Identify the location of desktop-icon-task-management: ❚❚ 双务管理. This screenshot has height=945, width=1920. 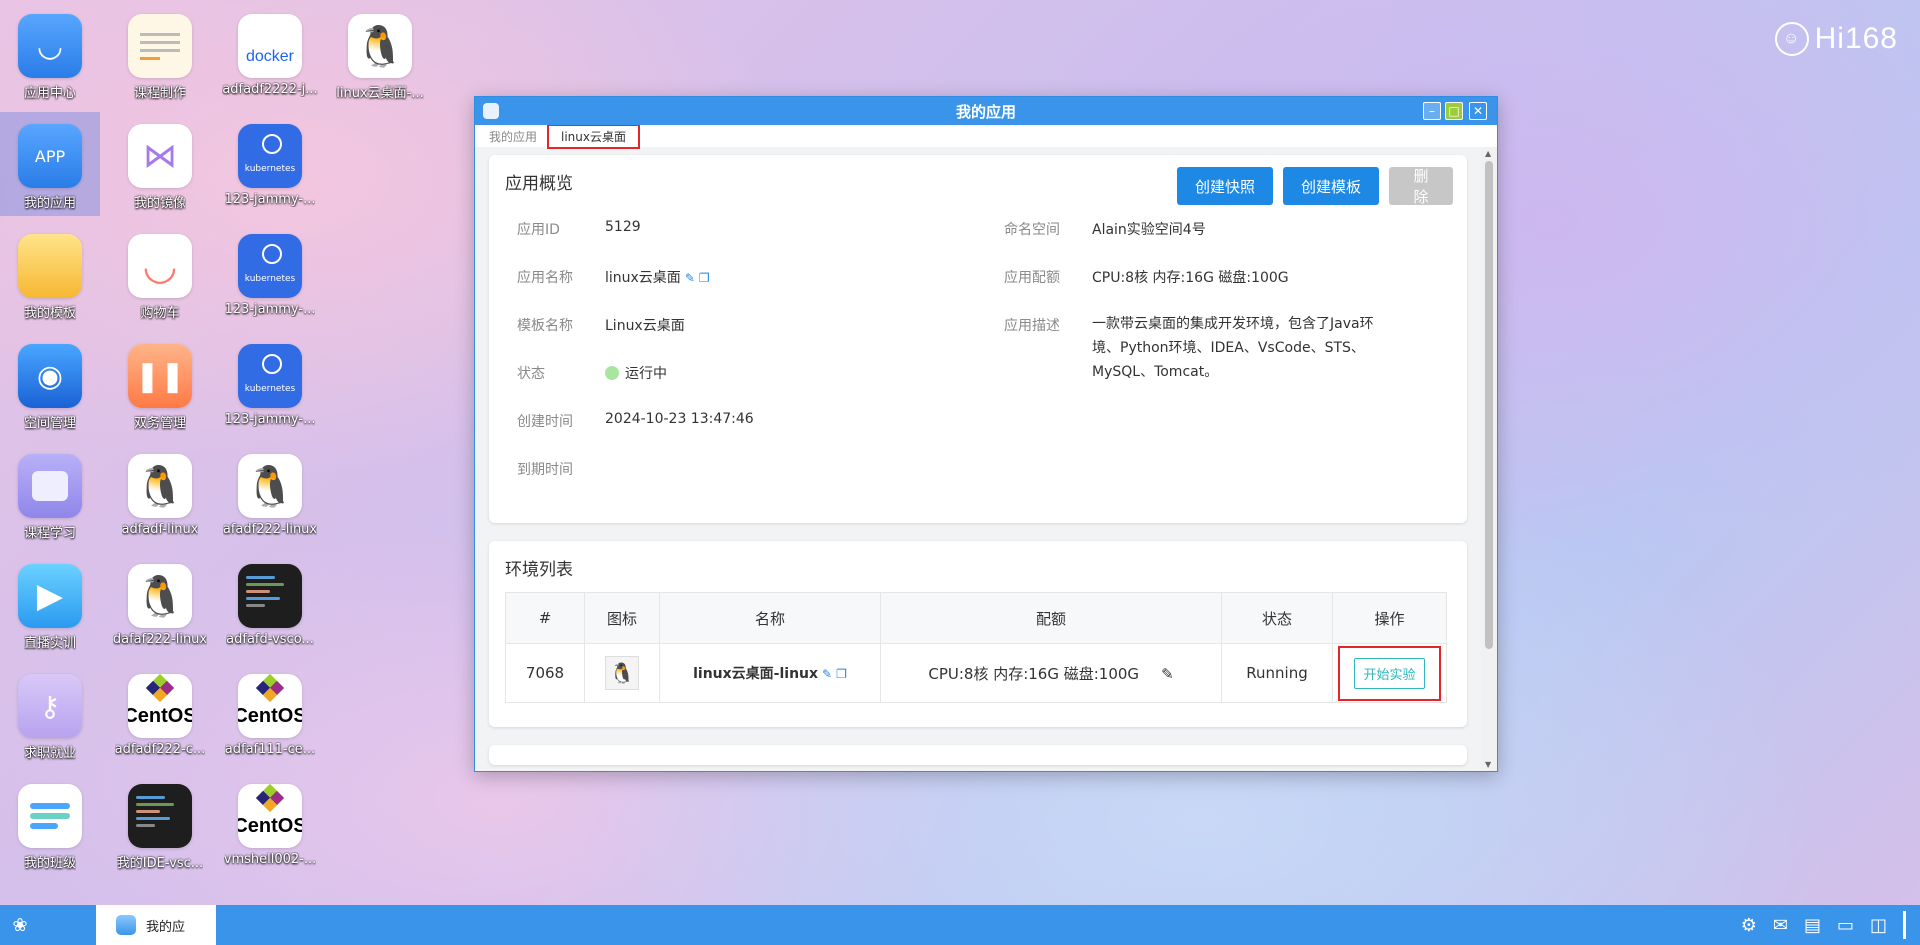
(160, 384).